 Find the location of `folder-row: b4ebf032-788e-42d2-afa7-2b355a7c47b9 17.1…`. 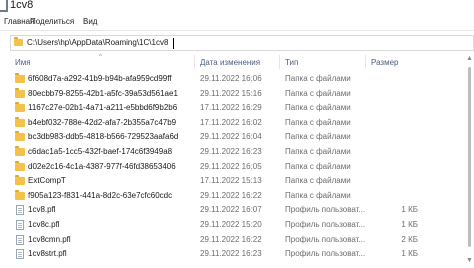

folder-row: b4ebf032-788e-42d2-afa7-2b355a7c47b9 17.1… is located at coordinates (237, 122).